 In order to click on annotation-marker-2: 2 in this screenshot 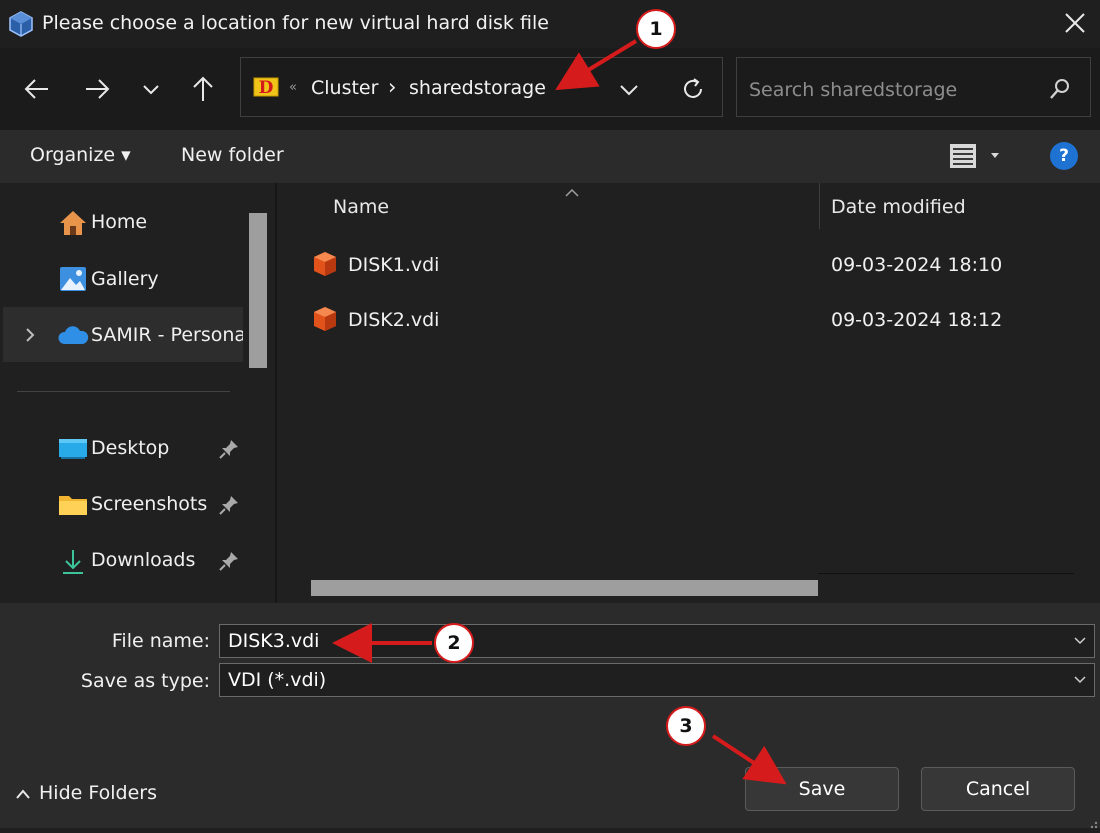, I will do `click(454, 643)`.